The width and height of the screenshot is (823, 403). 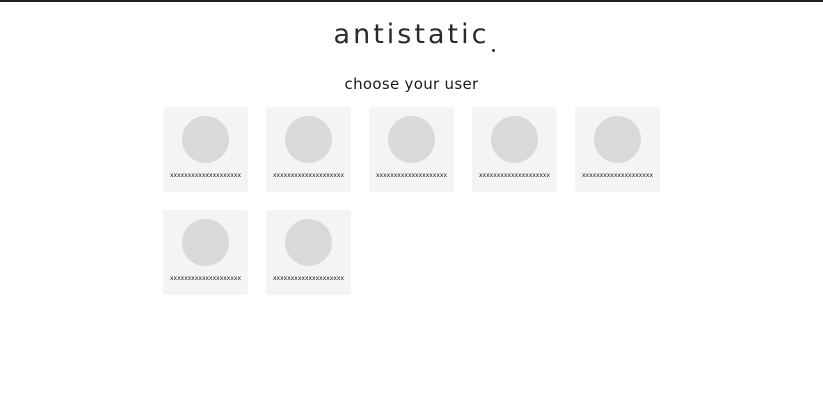 What do you see at coordinates (411, 84) in the screenshot?
I see `page-title: choose your user` at bounding box center [411, 84].